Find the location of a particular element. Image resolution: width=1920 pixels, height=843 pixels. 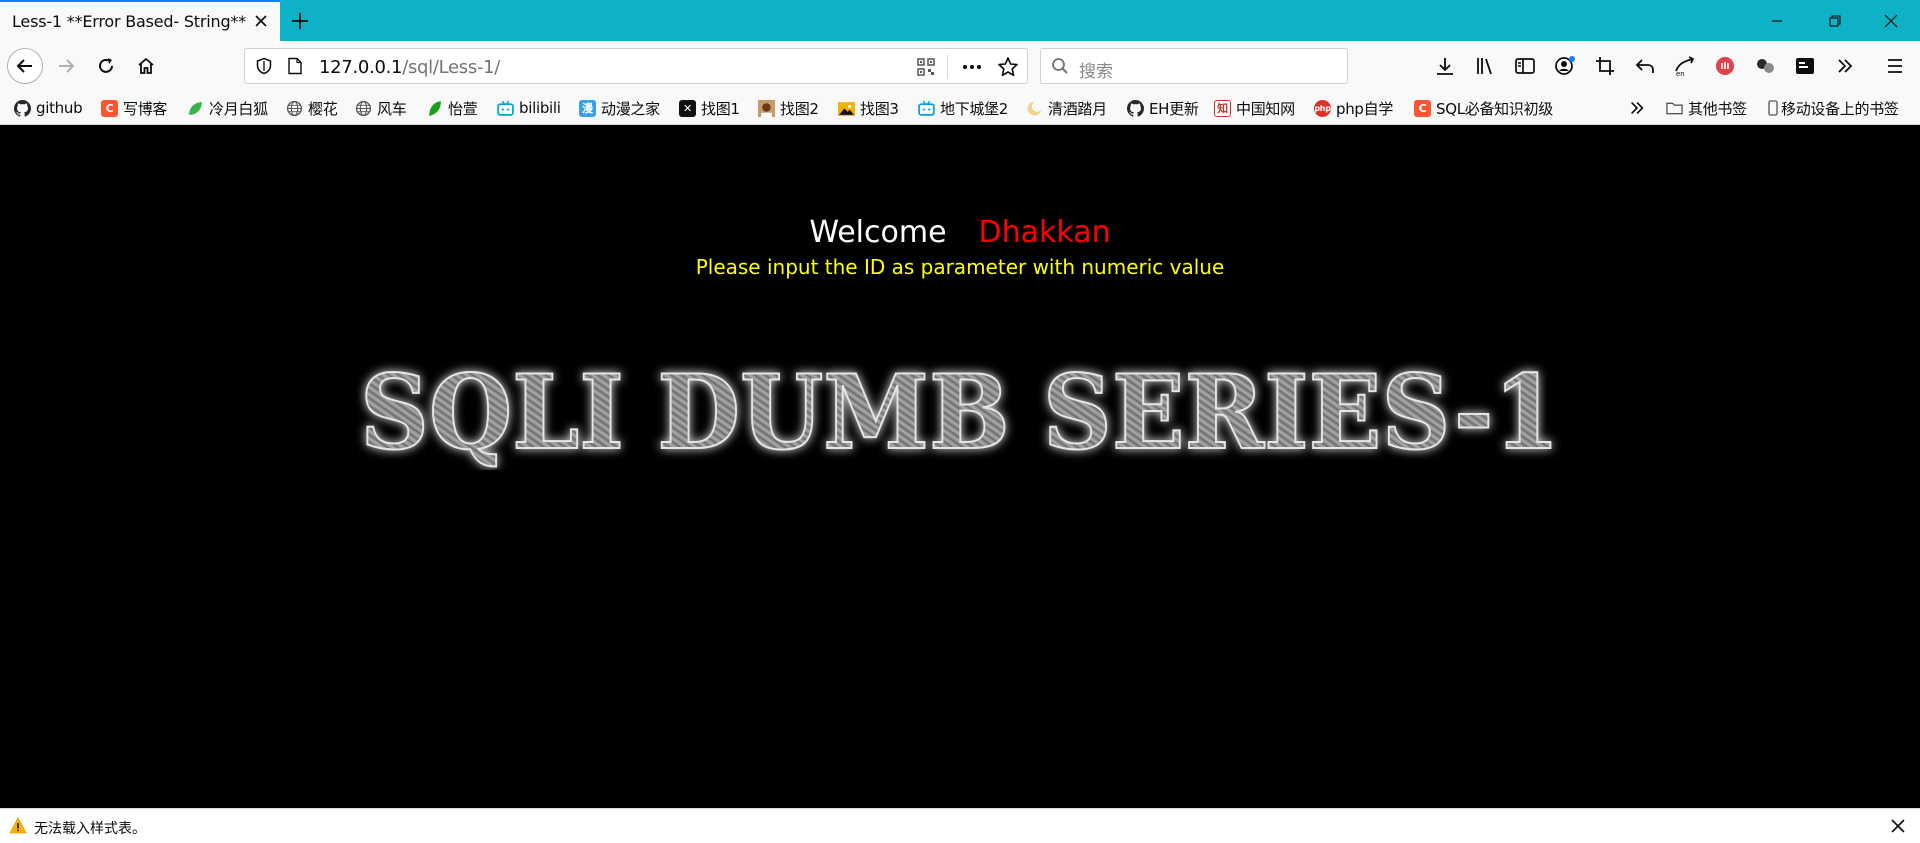

folder-icon is located at coordinates (1674, 108).